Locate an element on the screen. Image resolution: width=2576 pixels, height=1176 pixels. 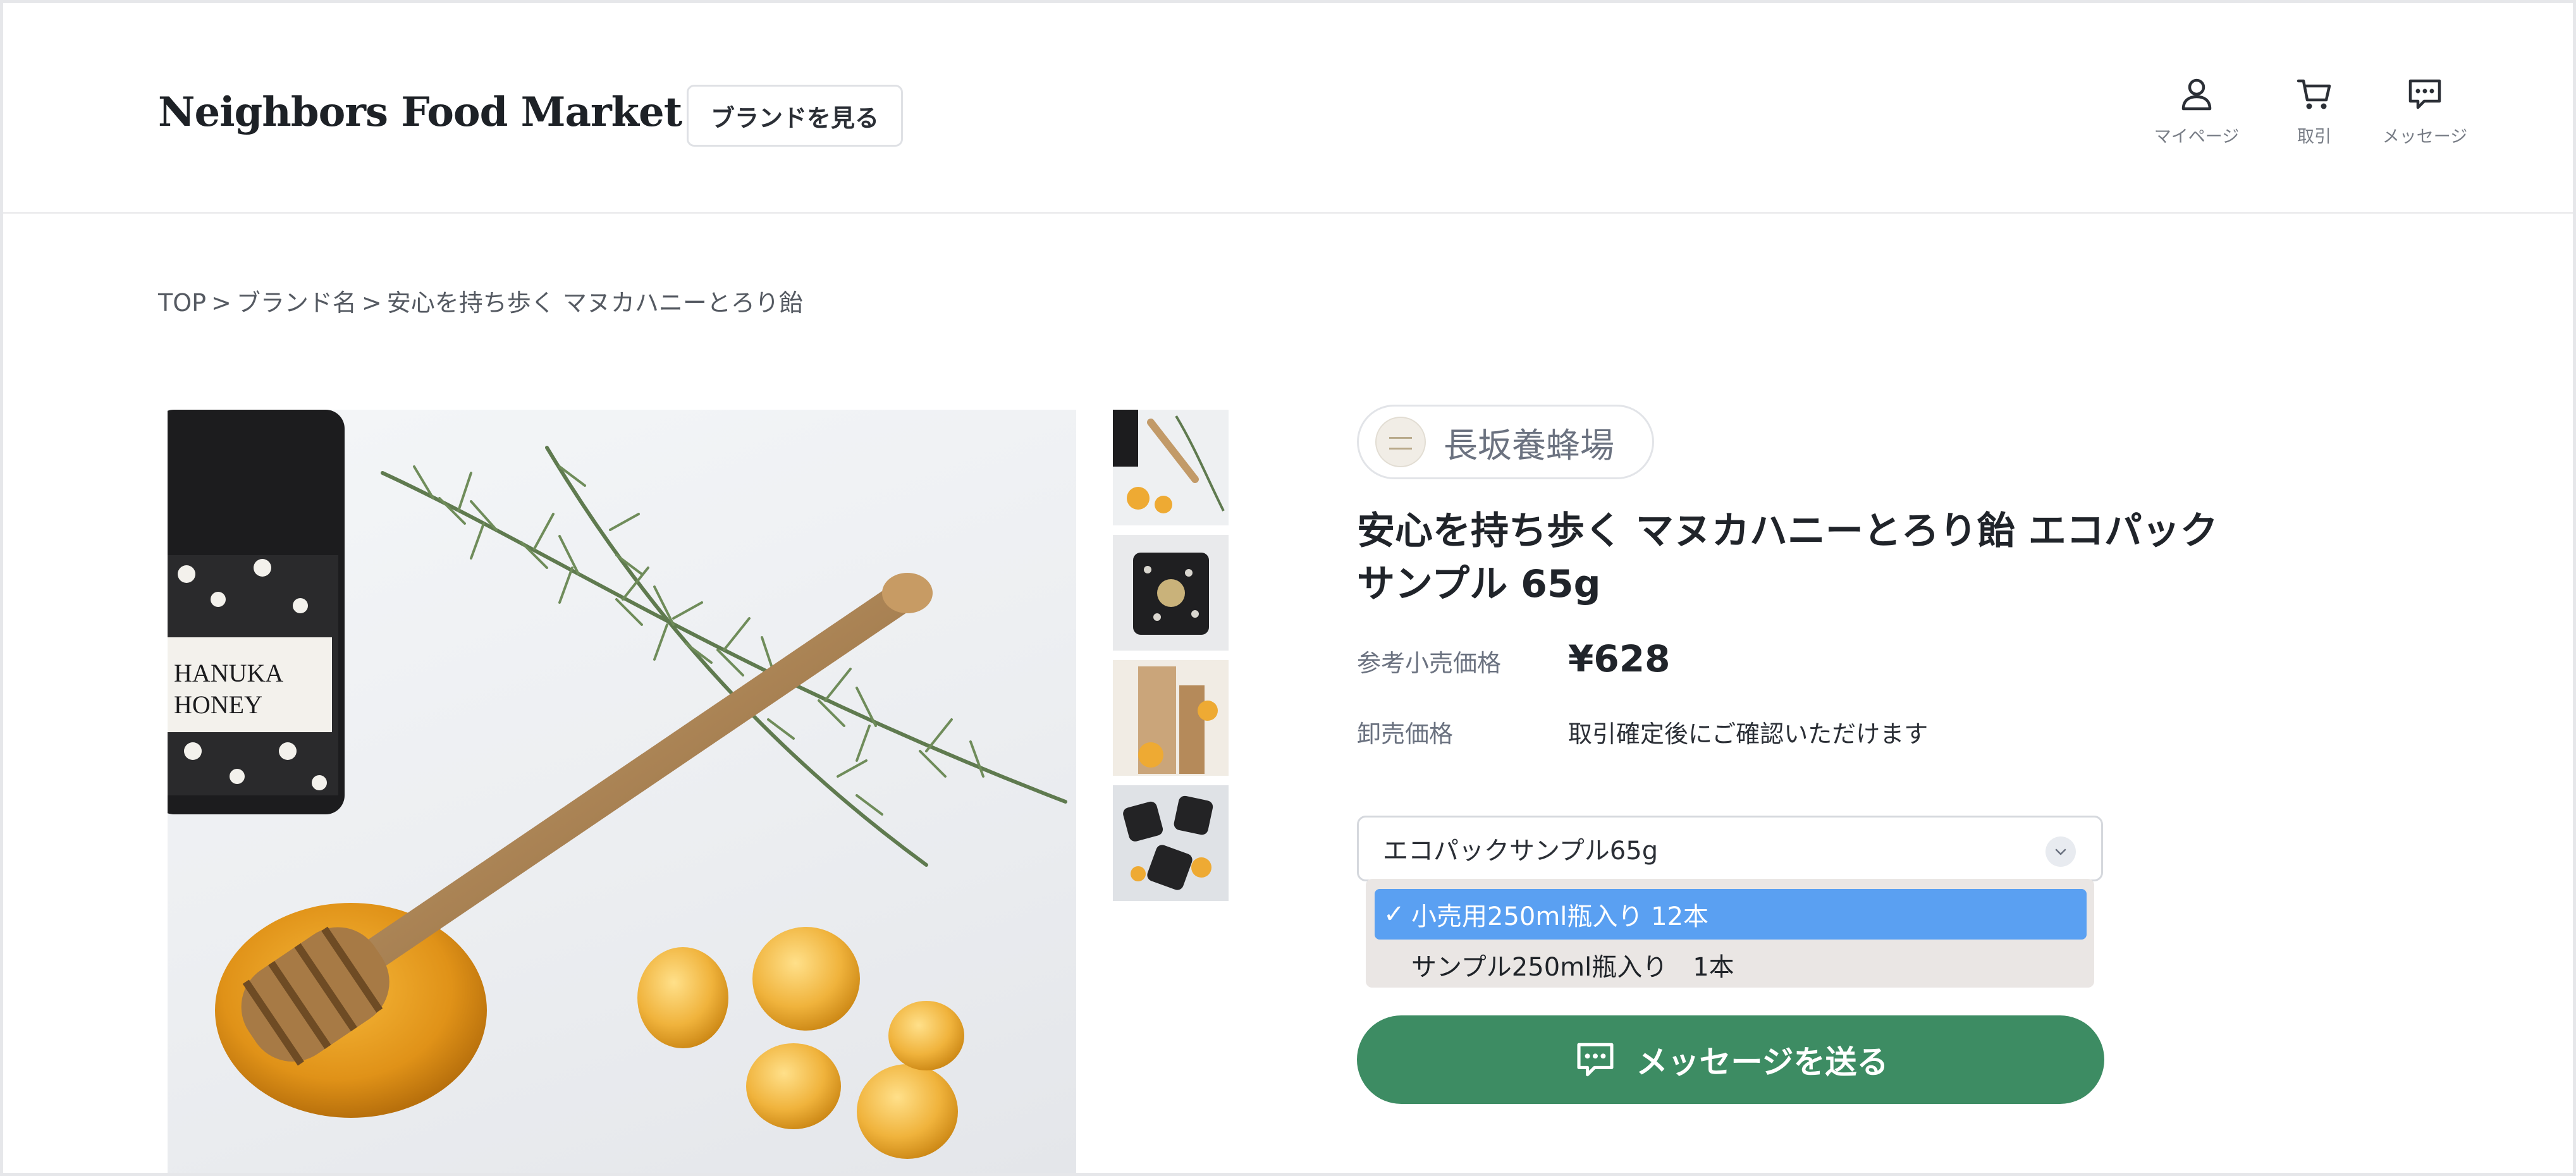
variant-dropdown: ✓ 小売用250ml瓶入り 12本 サンプル250ml瓶入り 1本 is located at coordinates (1730, 933).